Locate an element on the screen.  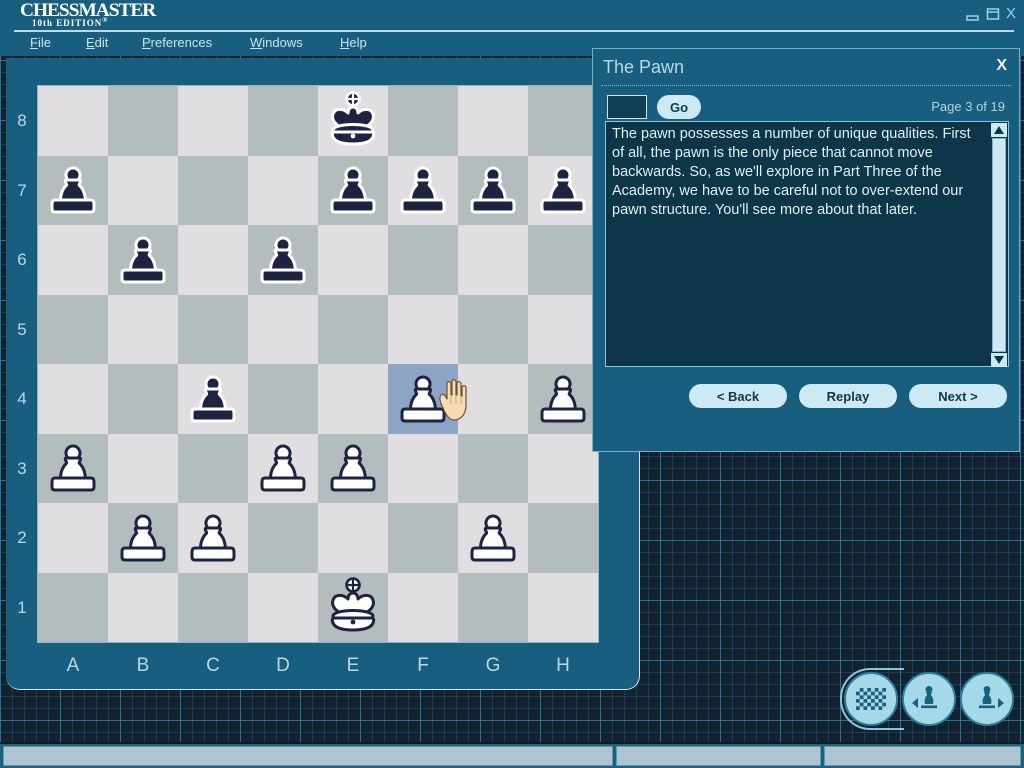
close-icon: X is located at coordinates (1011, 14).